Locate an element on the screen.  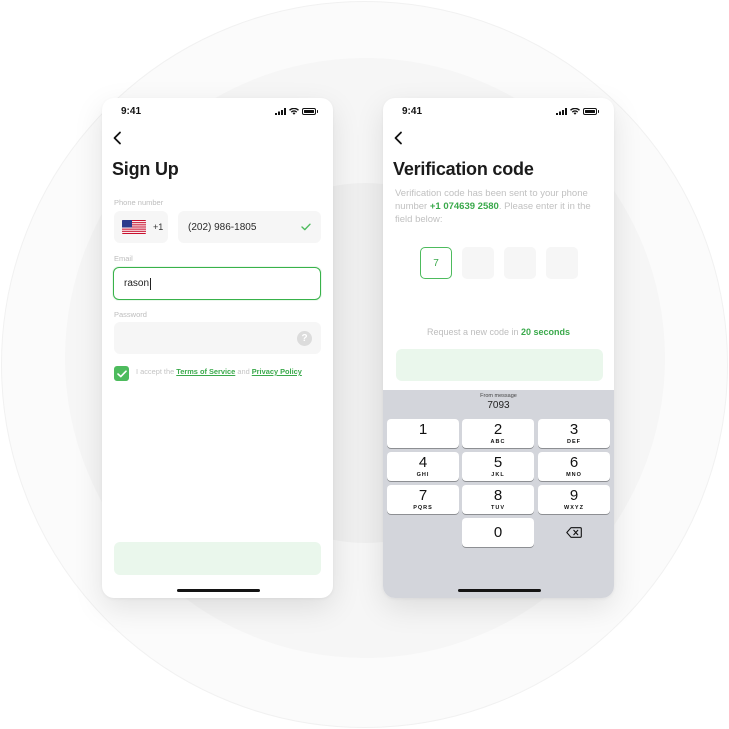
phone-value: (202) 986-1805 is located at coordinates (222, 227).